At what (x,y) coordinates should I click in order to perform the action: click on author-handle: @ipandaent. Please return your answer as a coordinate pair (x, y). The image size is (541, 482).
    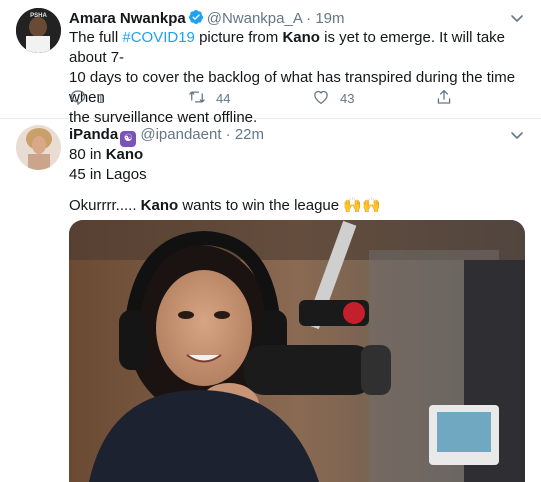
    Looking at the image, I should click on (180, 134).